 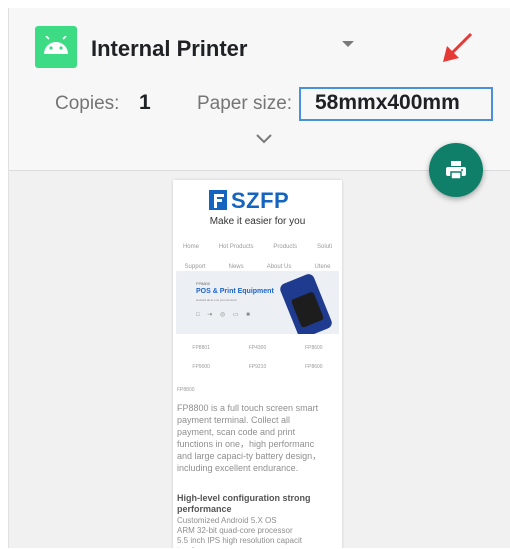 I want to click on printer-name: Internal Printer, so click(x=169, y=49).